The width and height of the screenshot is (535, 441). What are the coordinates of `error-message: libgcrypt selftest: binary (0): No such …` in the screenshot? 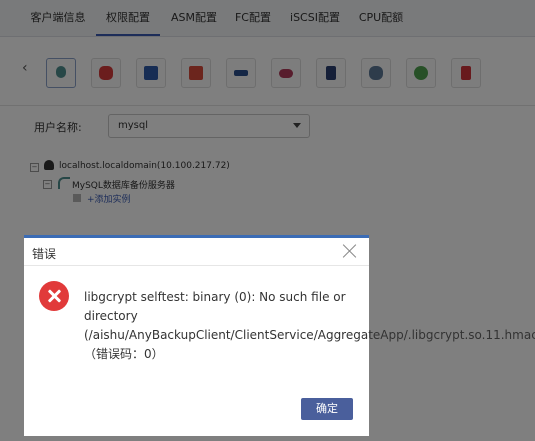 It's located at (309, 325).